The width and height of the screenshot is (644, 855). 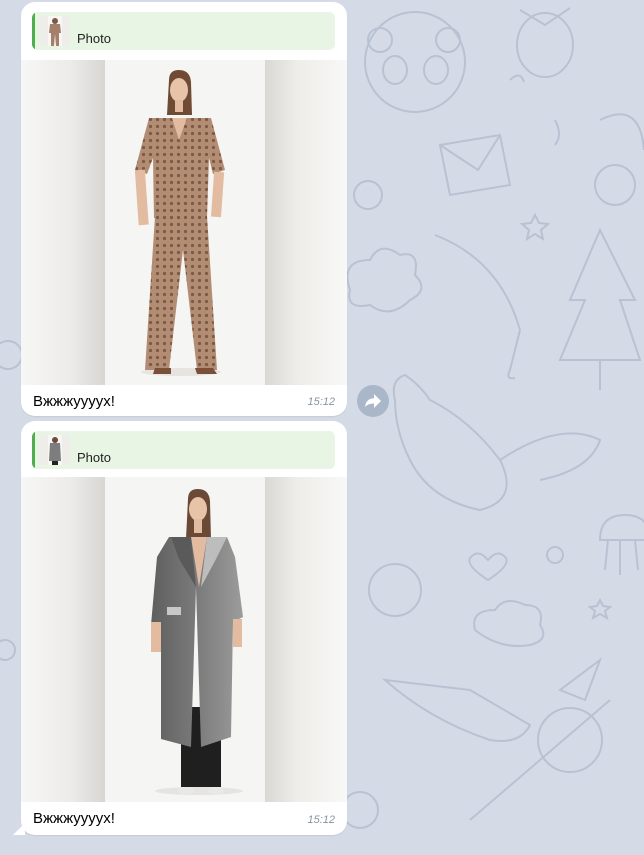 I want to click on forward-button, so click(x=373, y=401).